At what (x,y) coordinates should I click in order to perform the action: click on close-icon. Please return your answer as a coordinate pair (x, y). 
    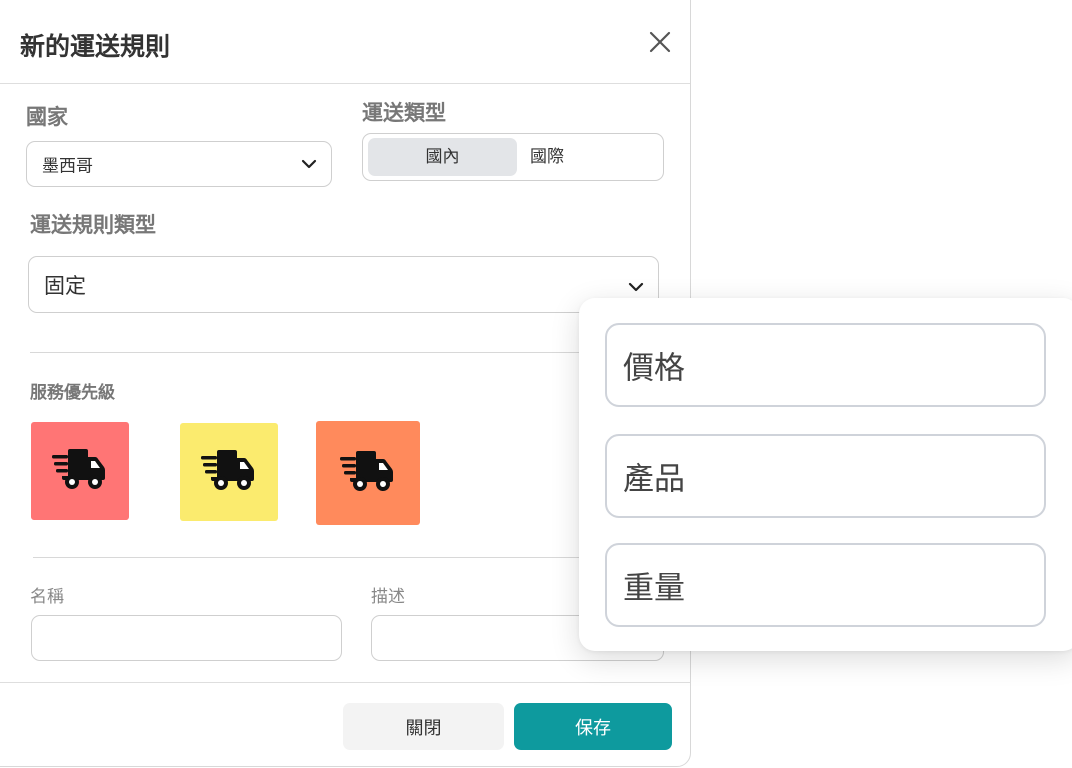
    Looking at the image, I should click on (660, 42).